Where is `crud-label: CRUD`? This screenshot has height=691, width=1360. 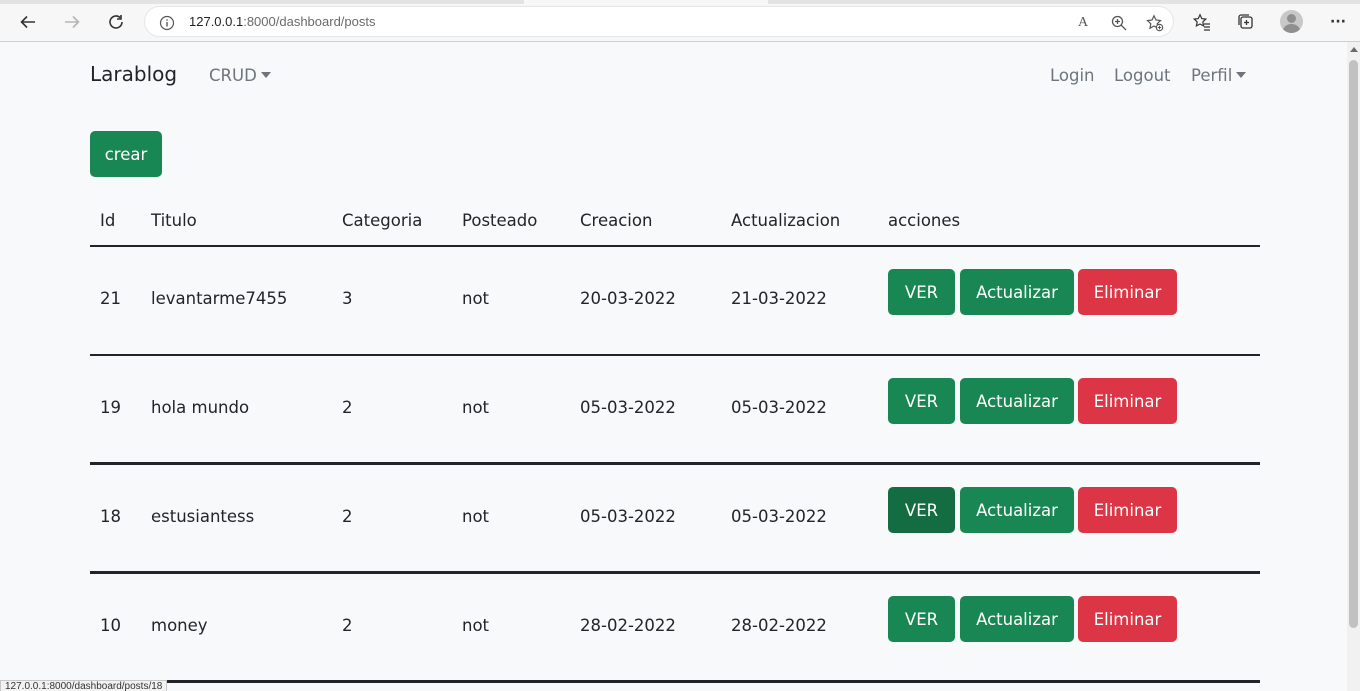 crud-label: CRUD is located at coordinates (233, 75).